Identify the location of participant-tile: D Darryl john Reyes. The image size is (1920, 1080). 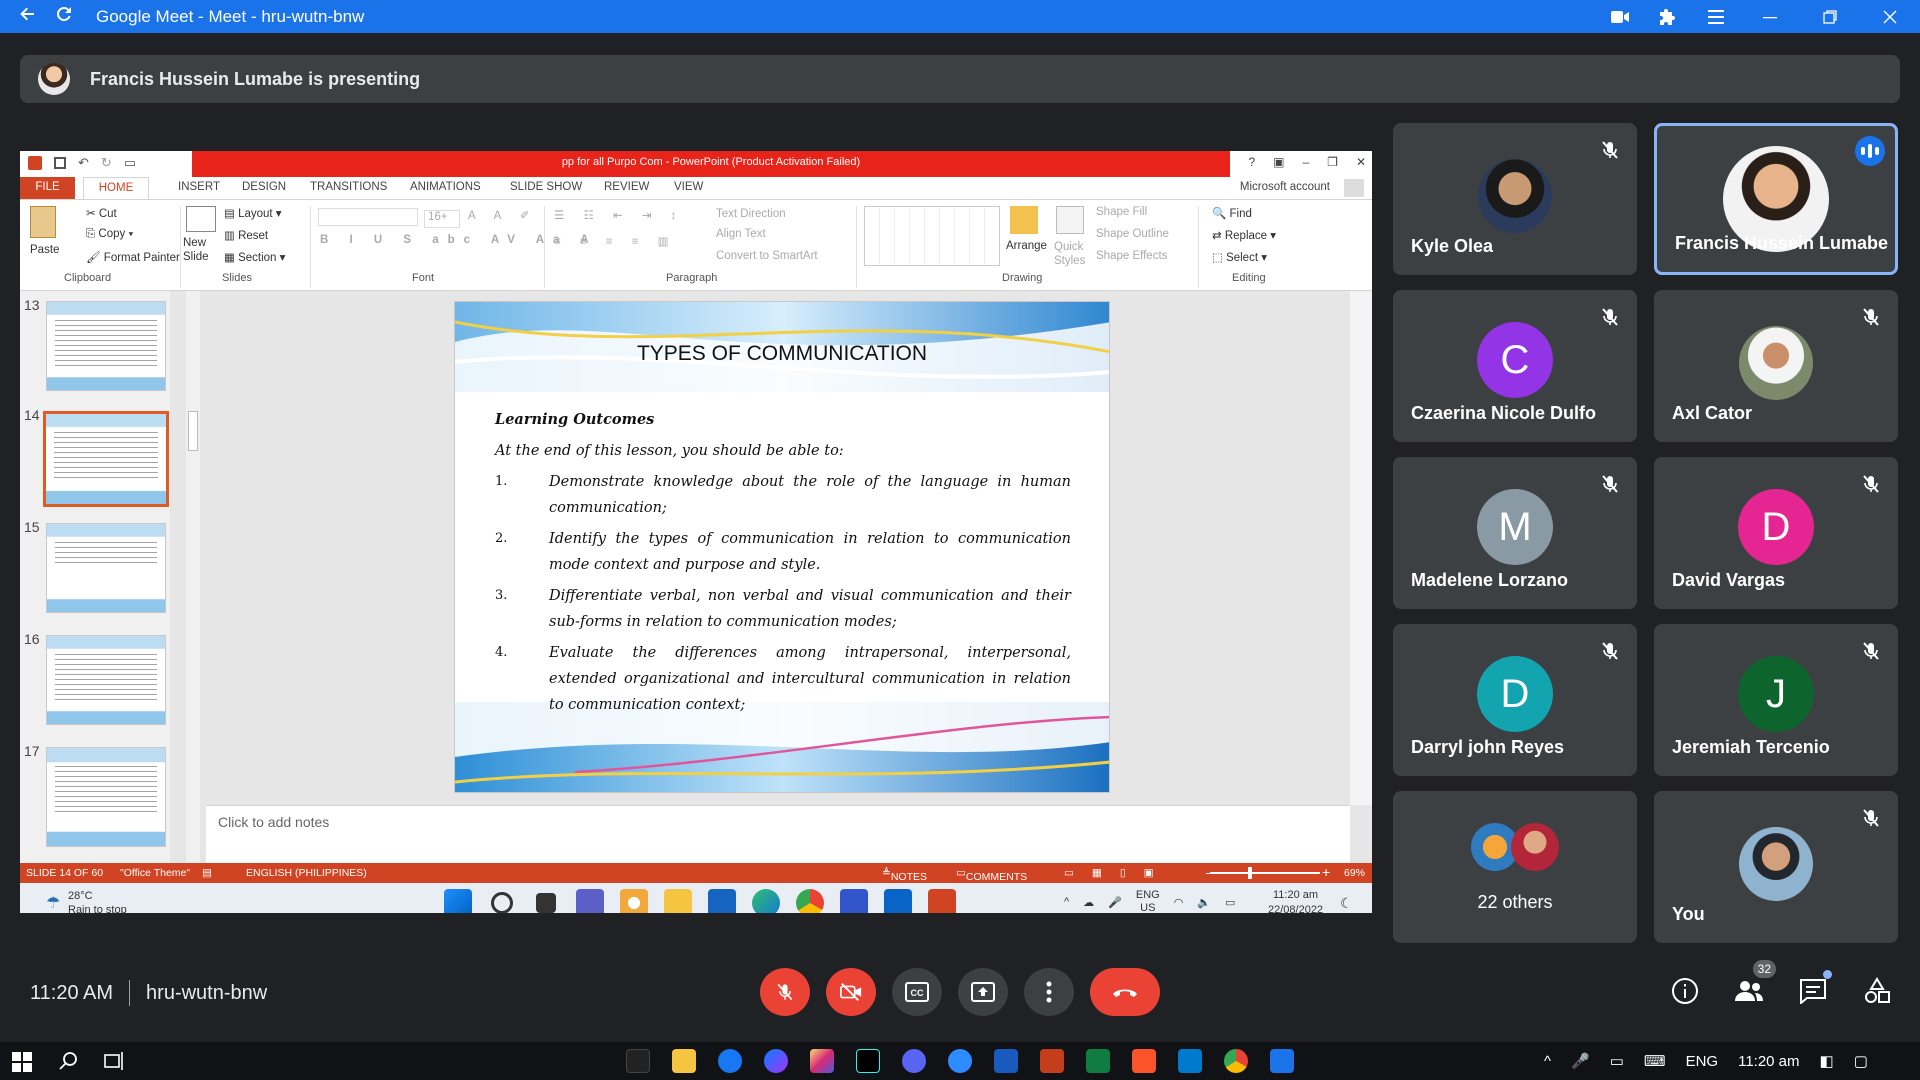
(1515, 700).